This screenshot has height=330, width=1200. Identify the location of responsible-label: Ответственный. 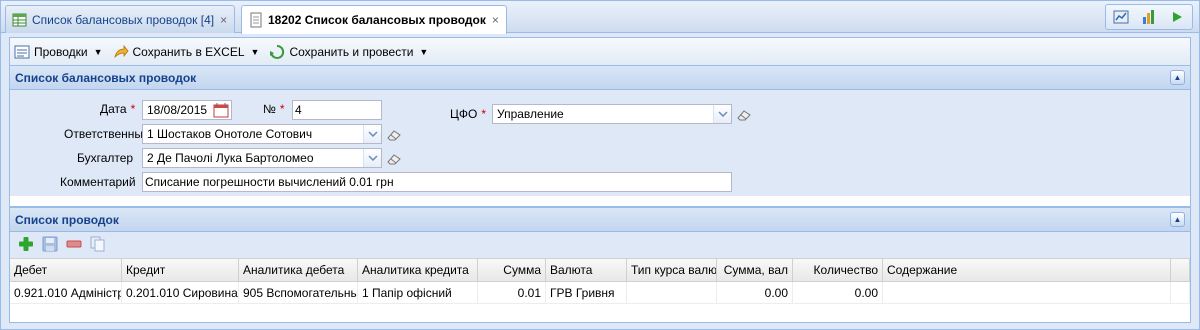
(107, 134).